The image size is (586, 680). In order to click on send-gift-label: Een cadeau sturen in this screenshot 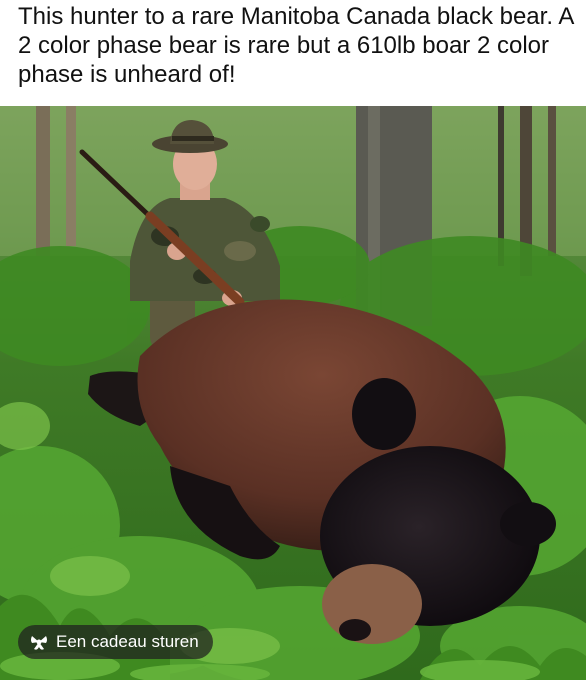, I will do `click(127, 641)`.